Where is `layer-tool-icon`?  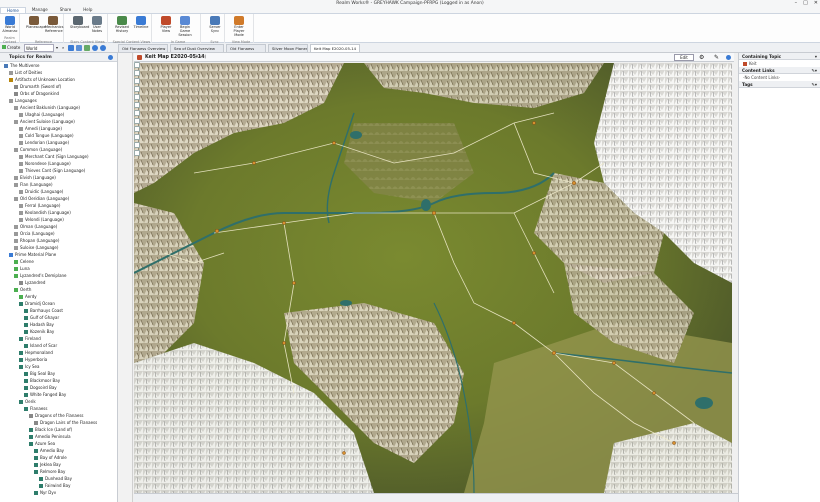 layer-tool-icon is located at coordinates (137, 97).